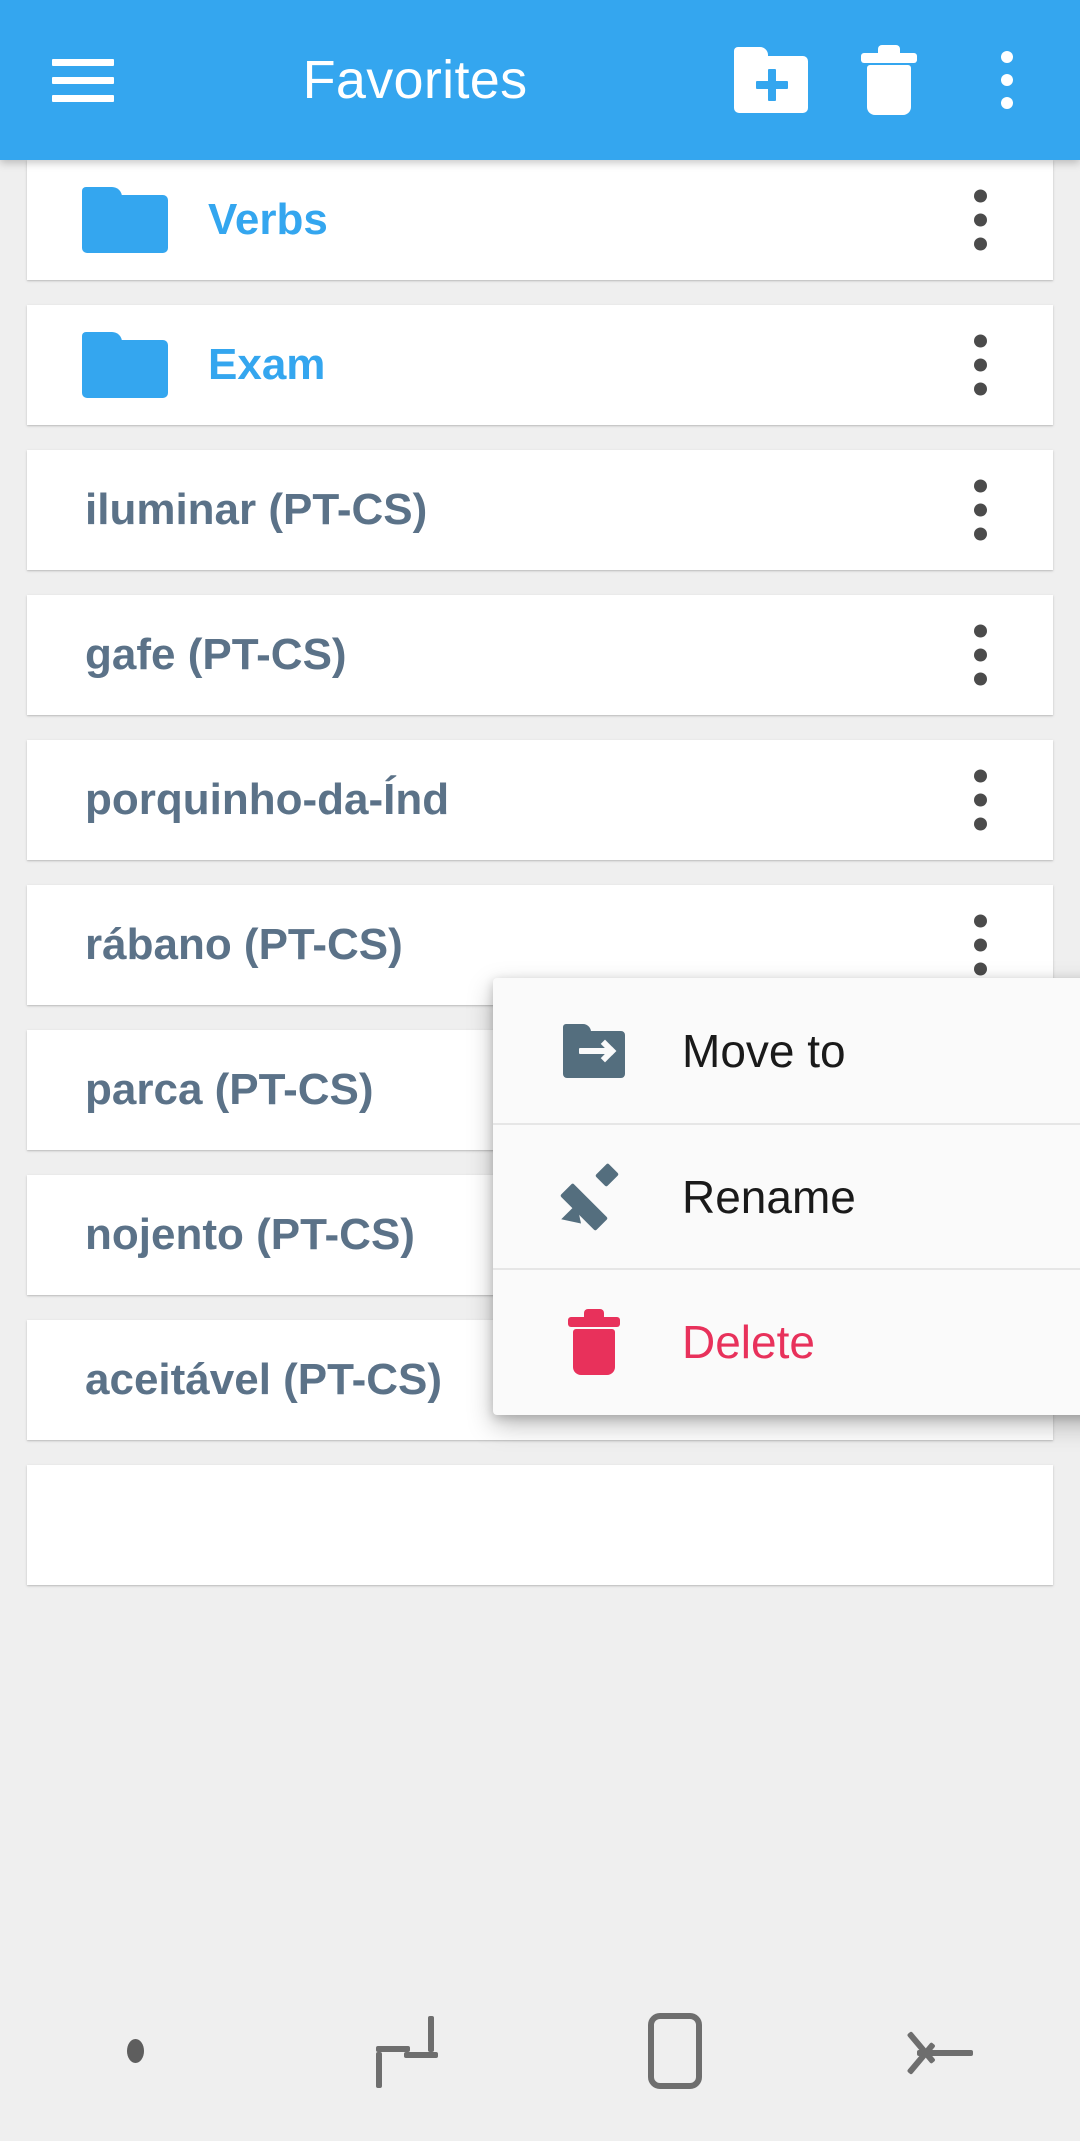 The width and height of the screenshot is (1080, 2141). I want to click on recents-icon, so click(407, 2051).